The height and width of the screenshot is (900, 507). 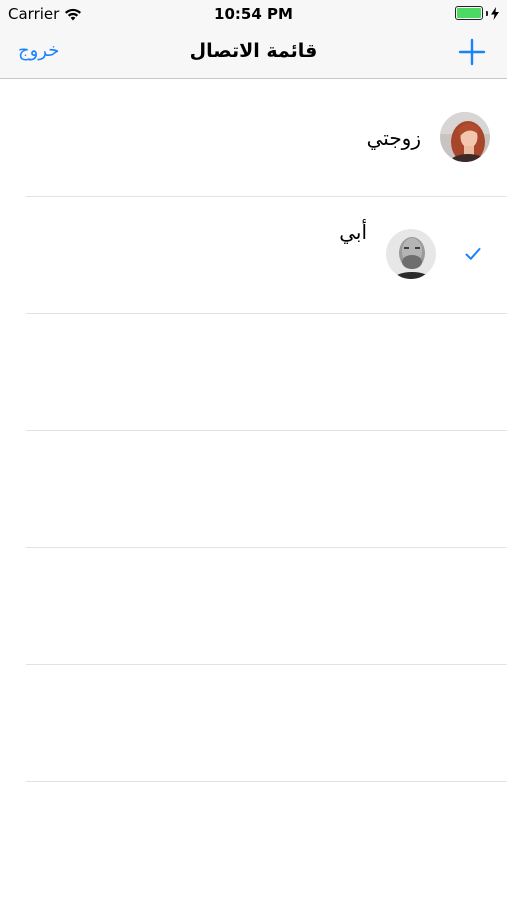 I want to click on checkmark-icon, so click(x=473, y=254).